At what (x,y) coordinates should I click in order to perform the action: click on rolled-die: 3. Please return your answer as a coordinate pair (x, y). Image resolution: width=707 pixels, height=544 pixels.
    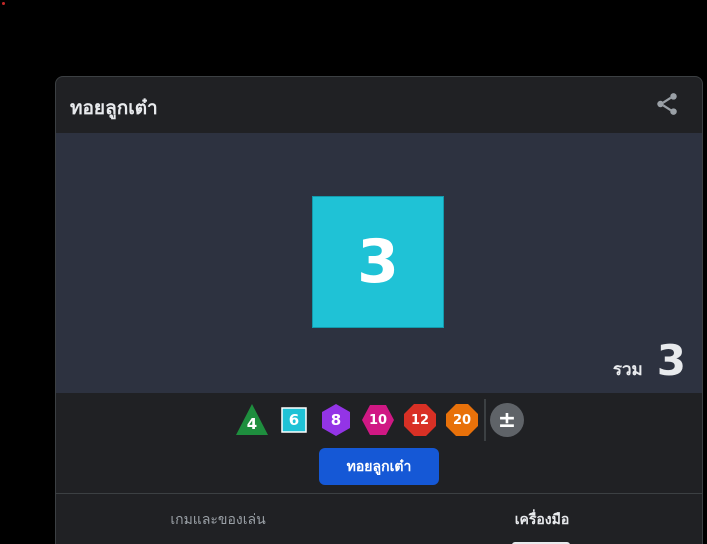
    Looking at the image, I should click on (378, 262).